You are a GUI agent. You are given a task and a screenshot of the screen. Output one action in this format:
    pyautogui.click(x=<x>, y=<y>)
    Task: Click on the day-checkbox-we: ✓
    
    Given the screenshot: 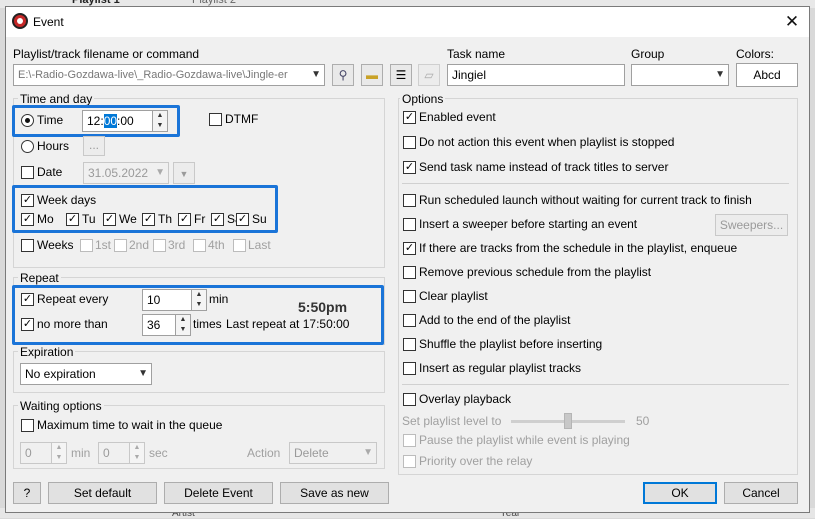 What is the action you would take?
    pyautogui.click(x=109, y=219)
    